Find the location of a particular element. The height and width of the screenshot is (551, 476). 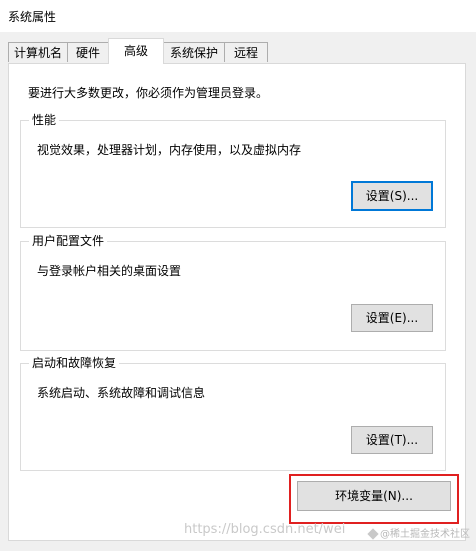

title-bar: 系统属性 is located at coordinates (238, 16).